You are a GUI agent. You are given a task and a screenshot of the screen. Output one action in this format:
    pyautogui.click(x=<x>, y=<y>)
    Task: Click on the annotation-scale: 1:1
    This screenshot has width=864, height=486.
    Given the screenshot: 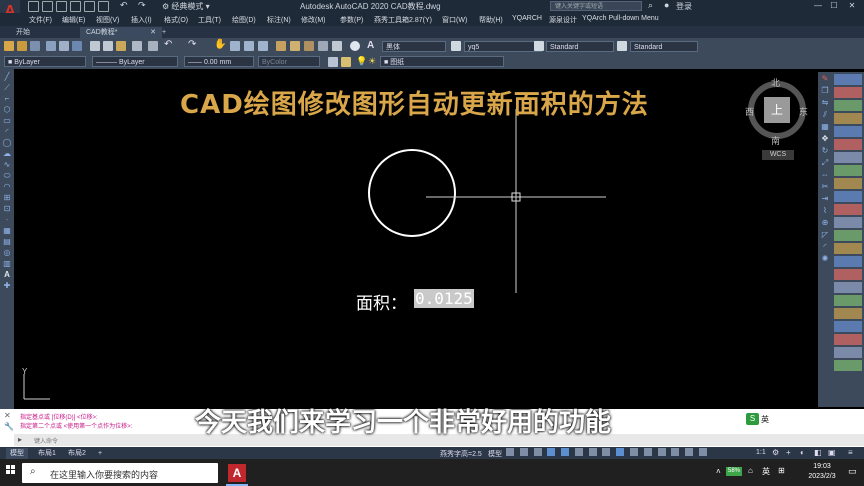 What is the action you would take?
    pyautogui.click(x=761, y=452)
    